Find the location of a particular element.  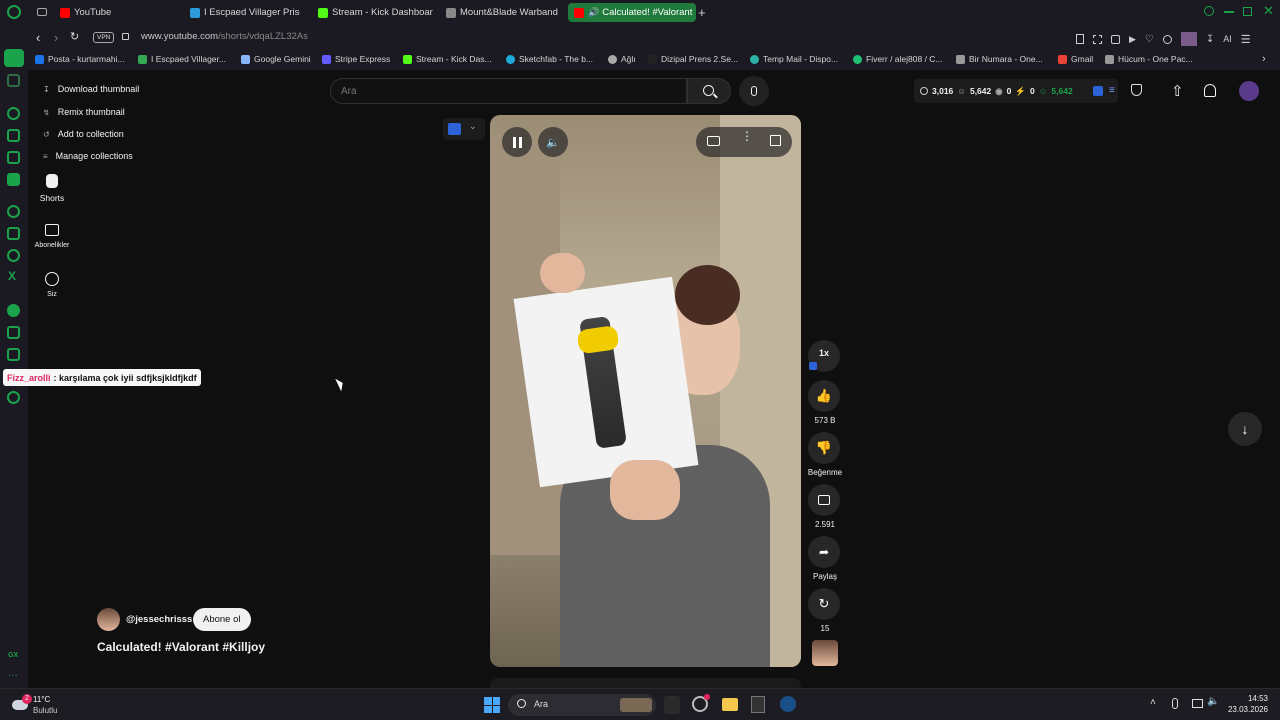

next-short-button: ↓ is located at coordinates (1245, 429).